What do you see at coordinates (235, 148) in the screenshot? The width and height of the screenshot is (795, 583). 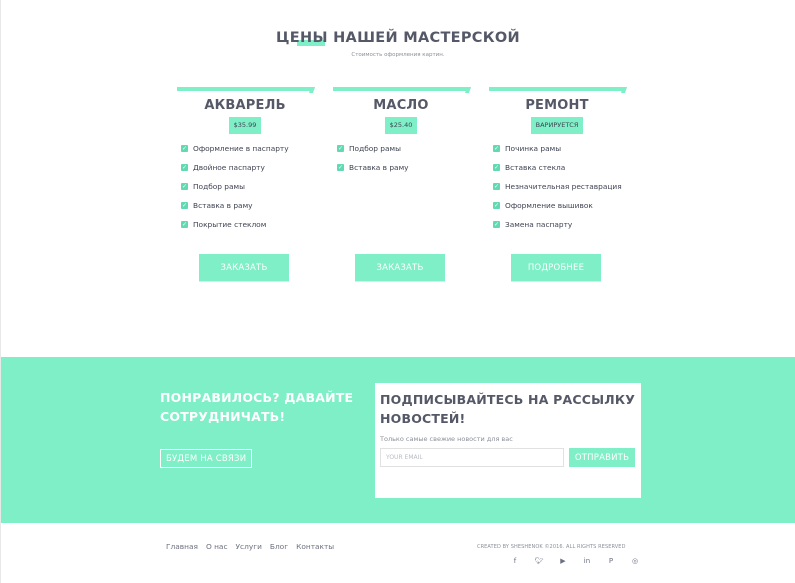 I see `feature-item: ✓ Оформление в паспарту` at bounding box center [235, 148].